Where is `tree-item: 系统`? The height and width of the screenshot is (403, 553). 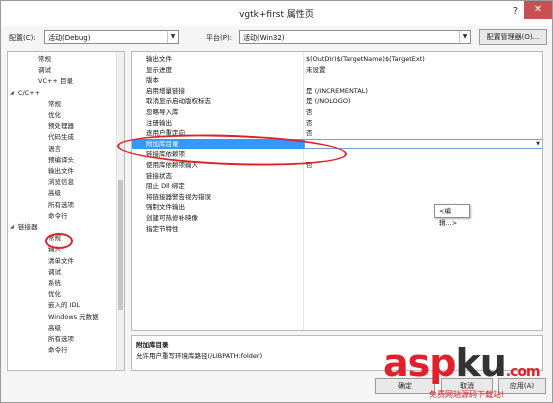
tree-item: 系统 is located at coordinates (54, 283).